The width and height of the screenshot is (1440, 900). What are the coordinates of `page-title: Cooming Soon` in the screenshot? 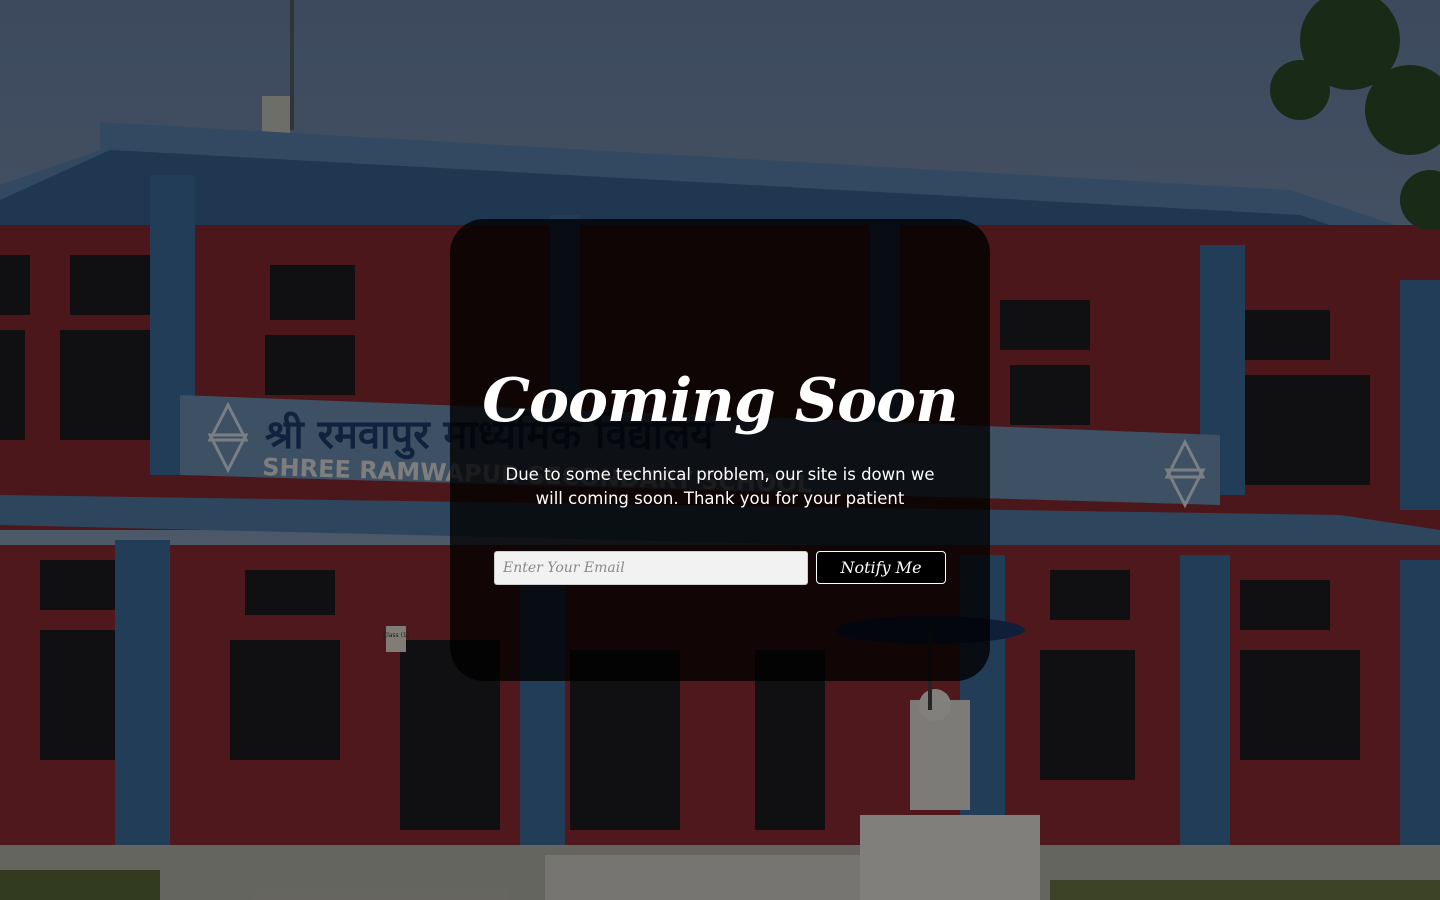 It's located at (720, 401).